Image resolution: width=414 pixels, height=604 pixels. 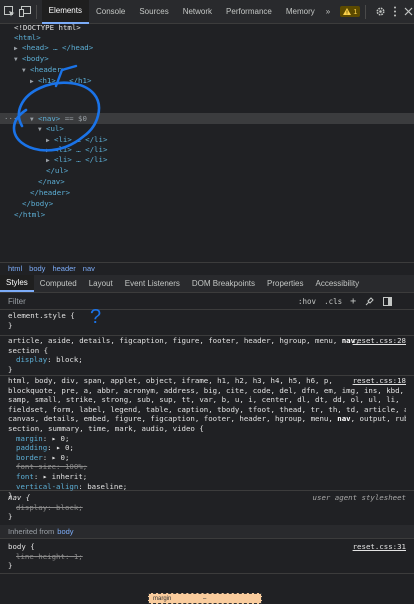 I want to click on tab-layout: Layout, so click(x=101, y=283).